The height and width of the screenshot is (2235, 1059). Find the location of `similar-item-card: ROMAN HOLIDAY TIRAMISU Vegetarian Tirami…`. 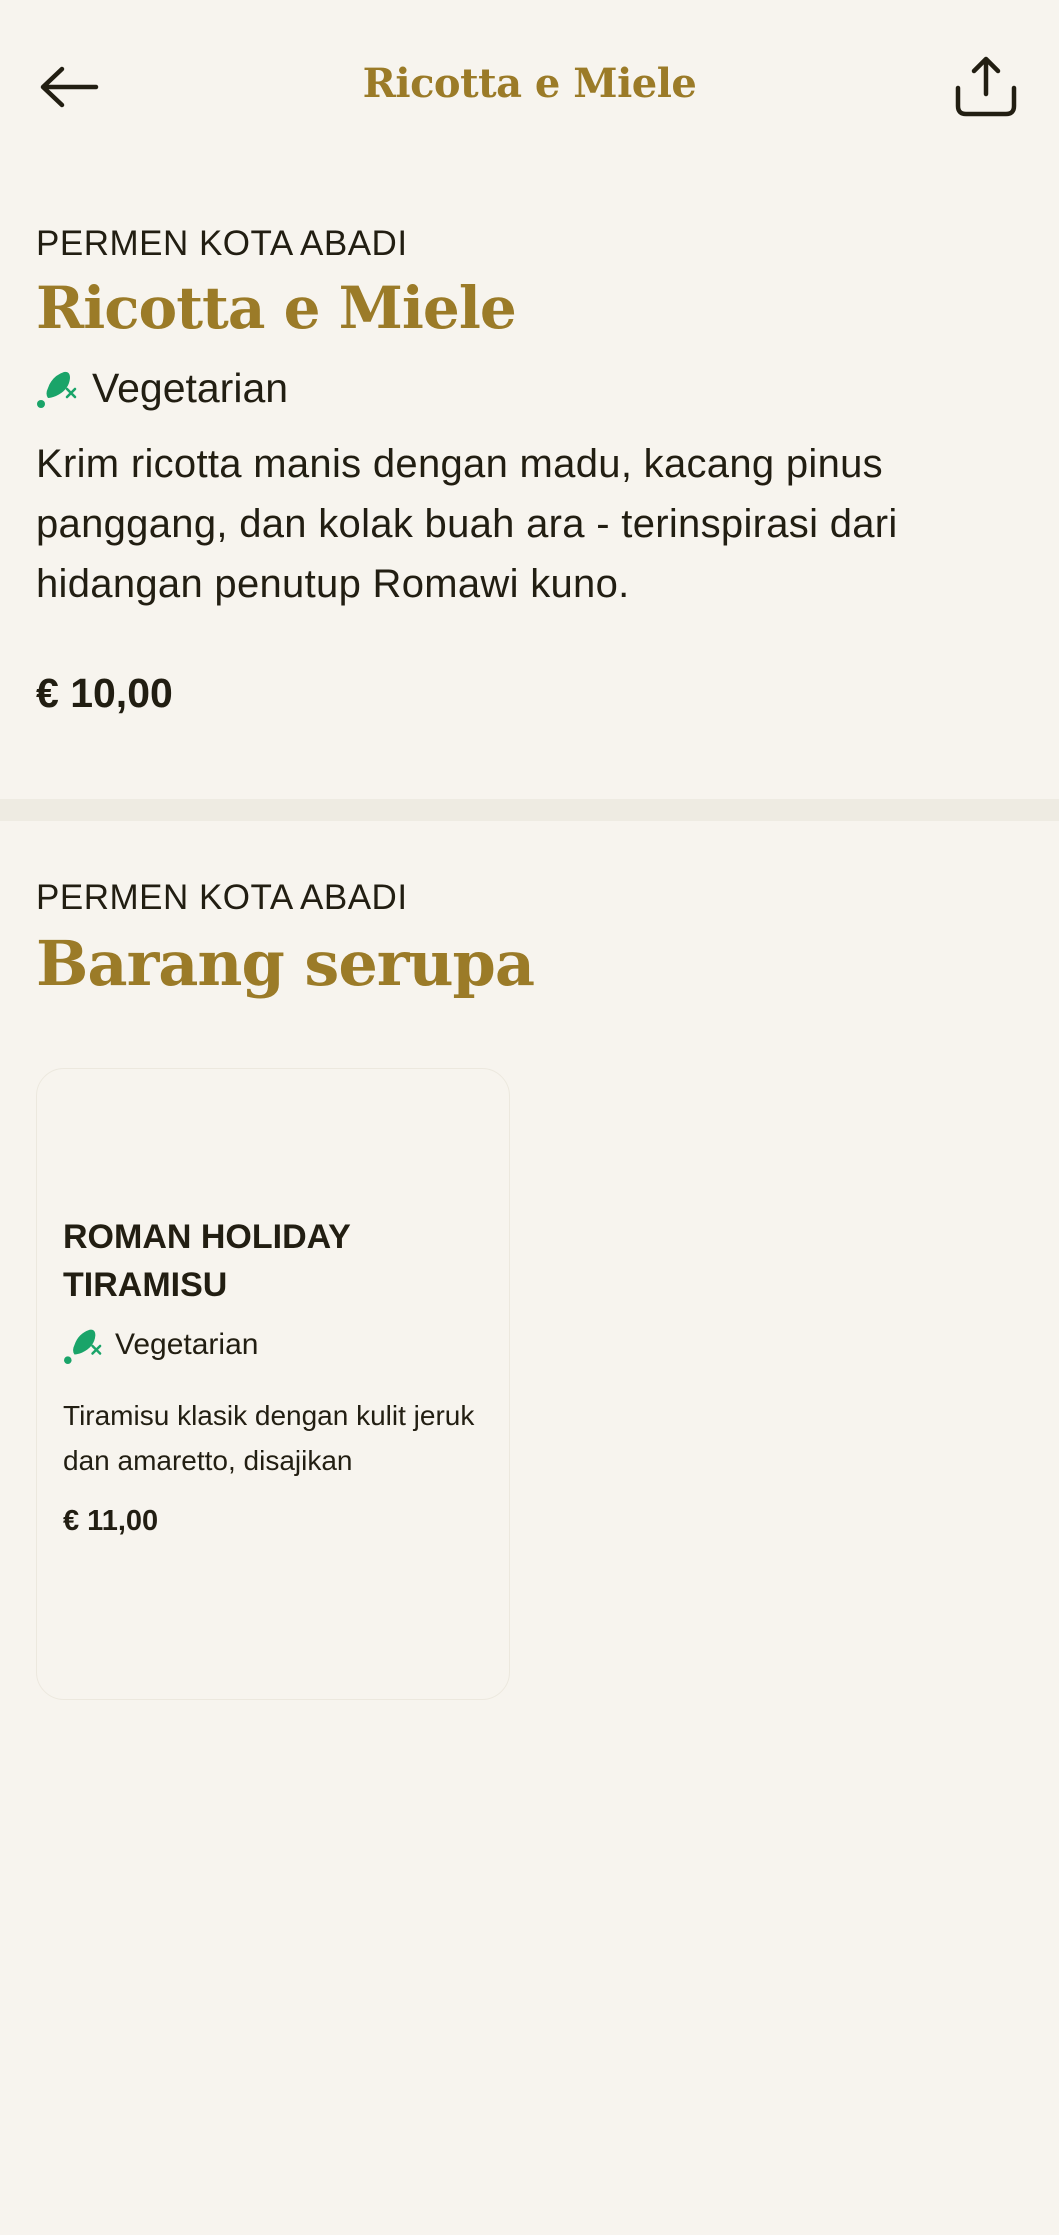

similar-item-card: ROMAN HOLIDAY TIRAMISU Vegetarian Tirami… is located at coordinates (273, 1384).